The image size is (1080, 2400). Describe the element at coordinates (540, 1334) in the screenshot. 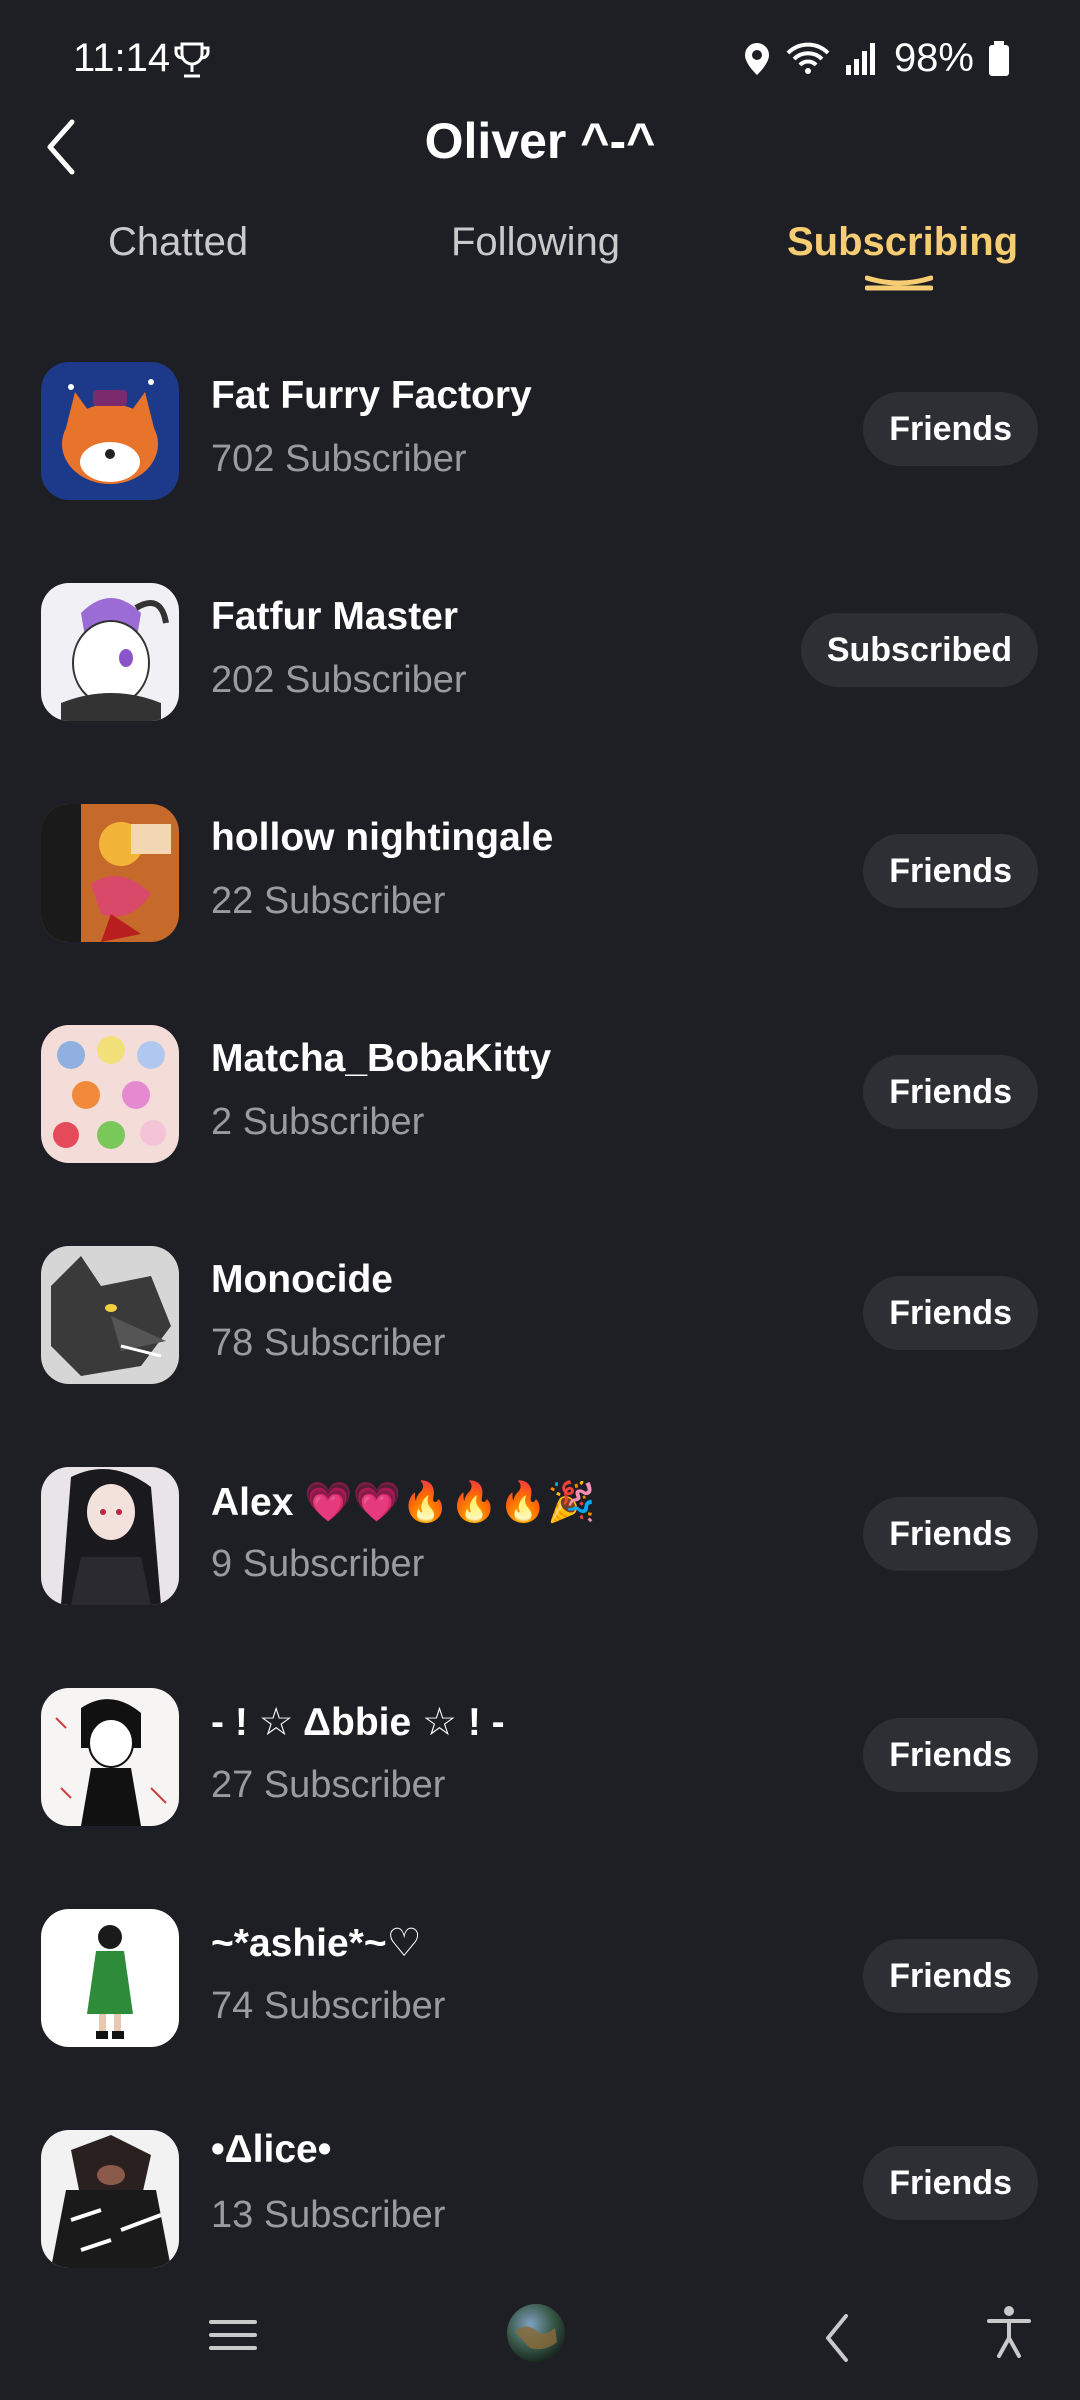

I see `list-item: Monocide 78 Subscriber Friends` at that location.